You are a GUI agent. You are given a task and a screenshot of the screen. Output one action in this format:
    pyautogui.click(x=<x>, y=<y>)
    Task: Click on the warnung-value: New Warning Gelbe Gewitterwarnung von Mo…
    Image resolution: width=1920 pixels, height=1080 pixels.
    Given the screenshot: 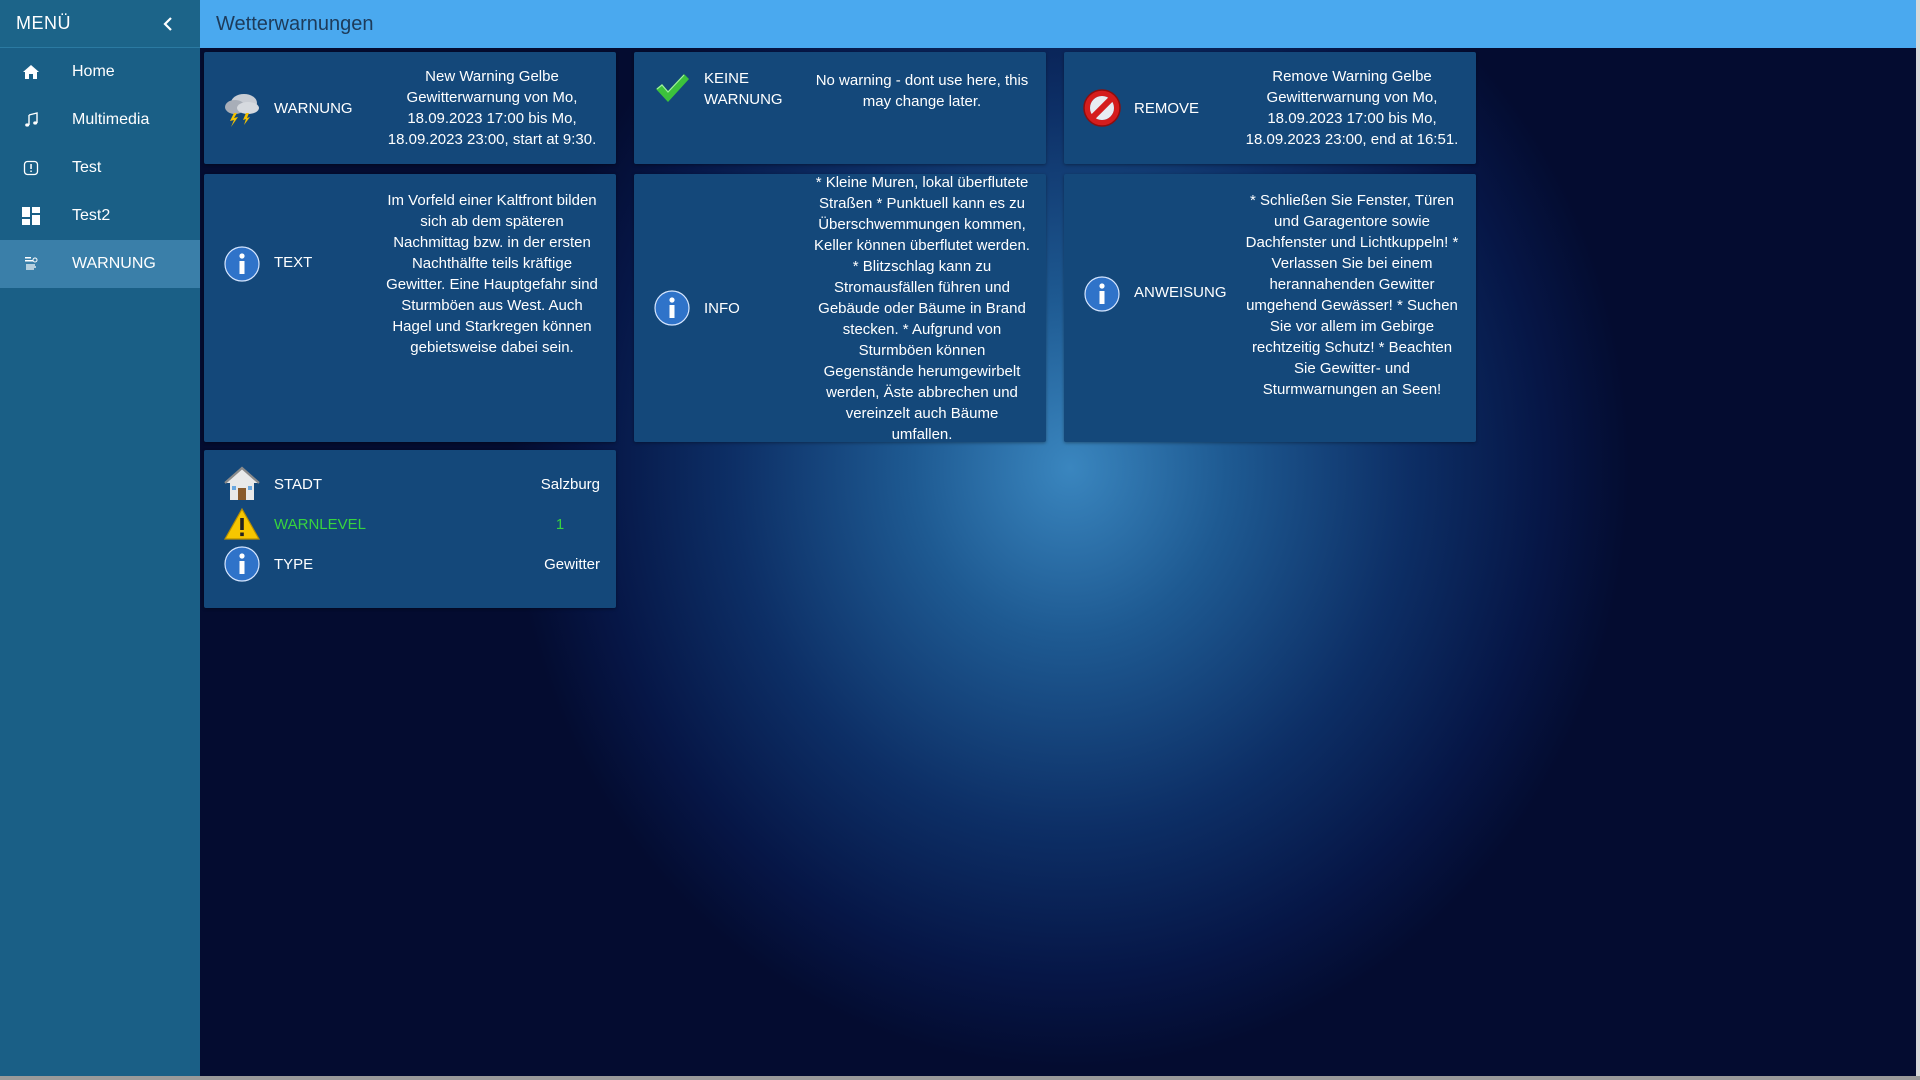 What is the action you would take?
    pyautogui.click(x=492, y=108)
    